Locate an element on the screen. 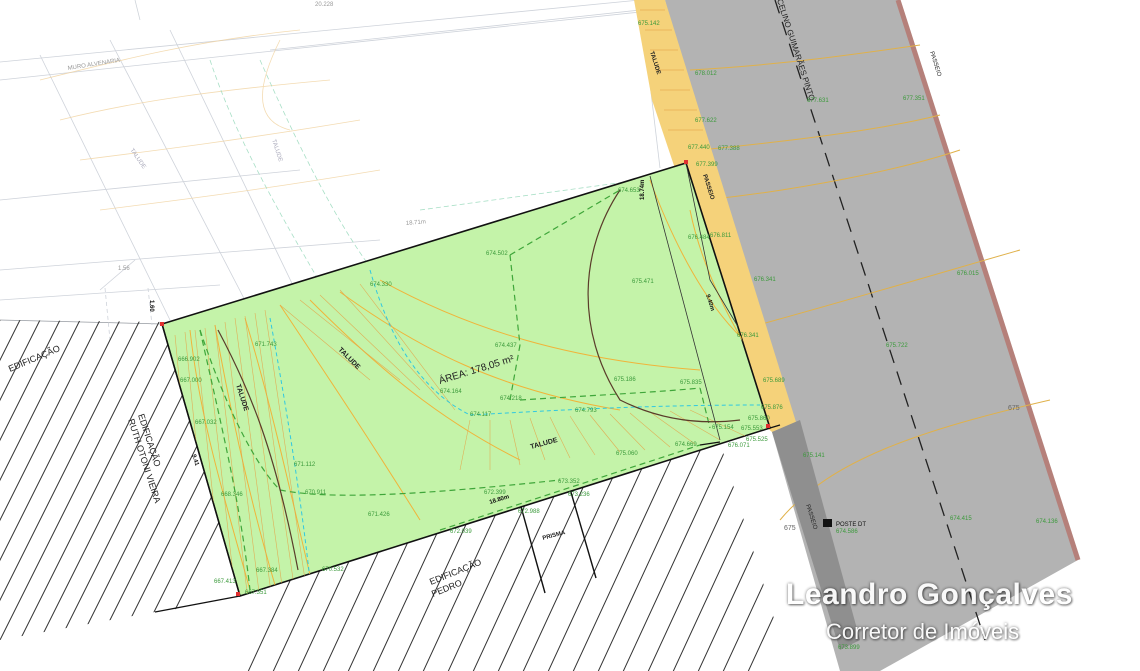 The image size is (1140, 671). elev: 675.553 is located at coordinates (752, 429).